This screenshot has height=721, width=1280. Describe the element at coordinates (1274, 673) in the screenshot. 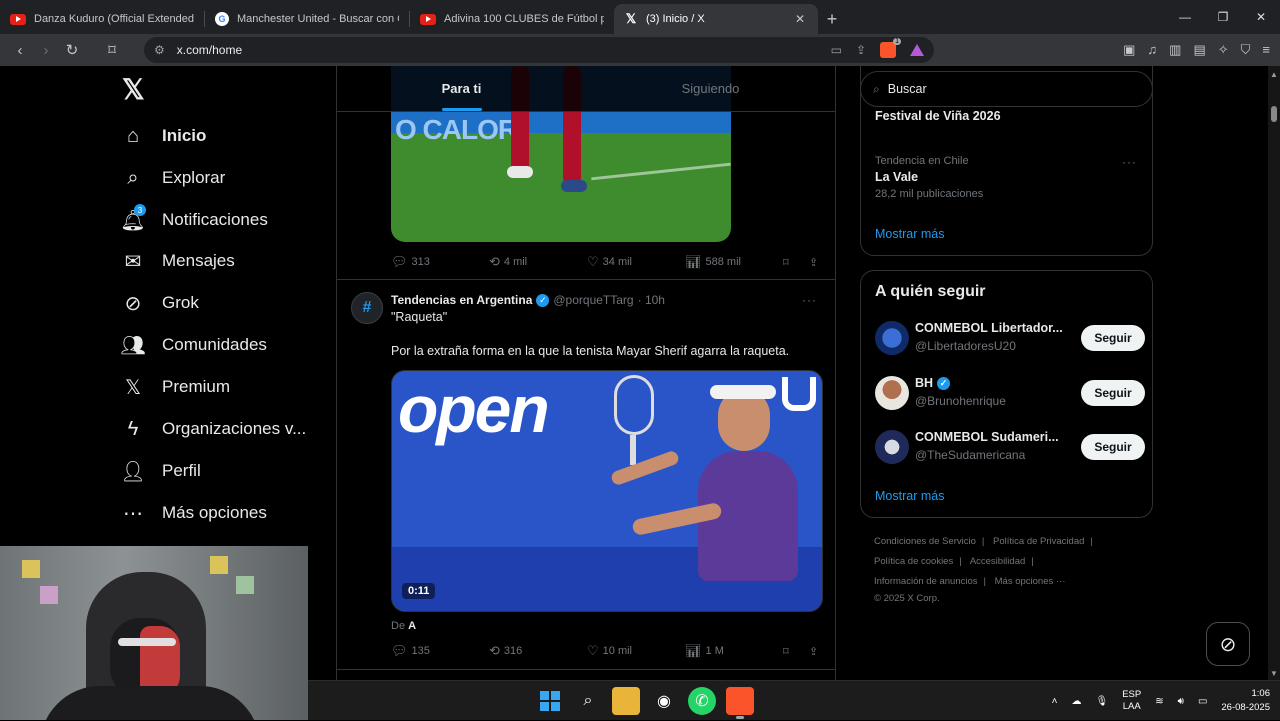

I see `scroll-down-icon: ▼` at that location.